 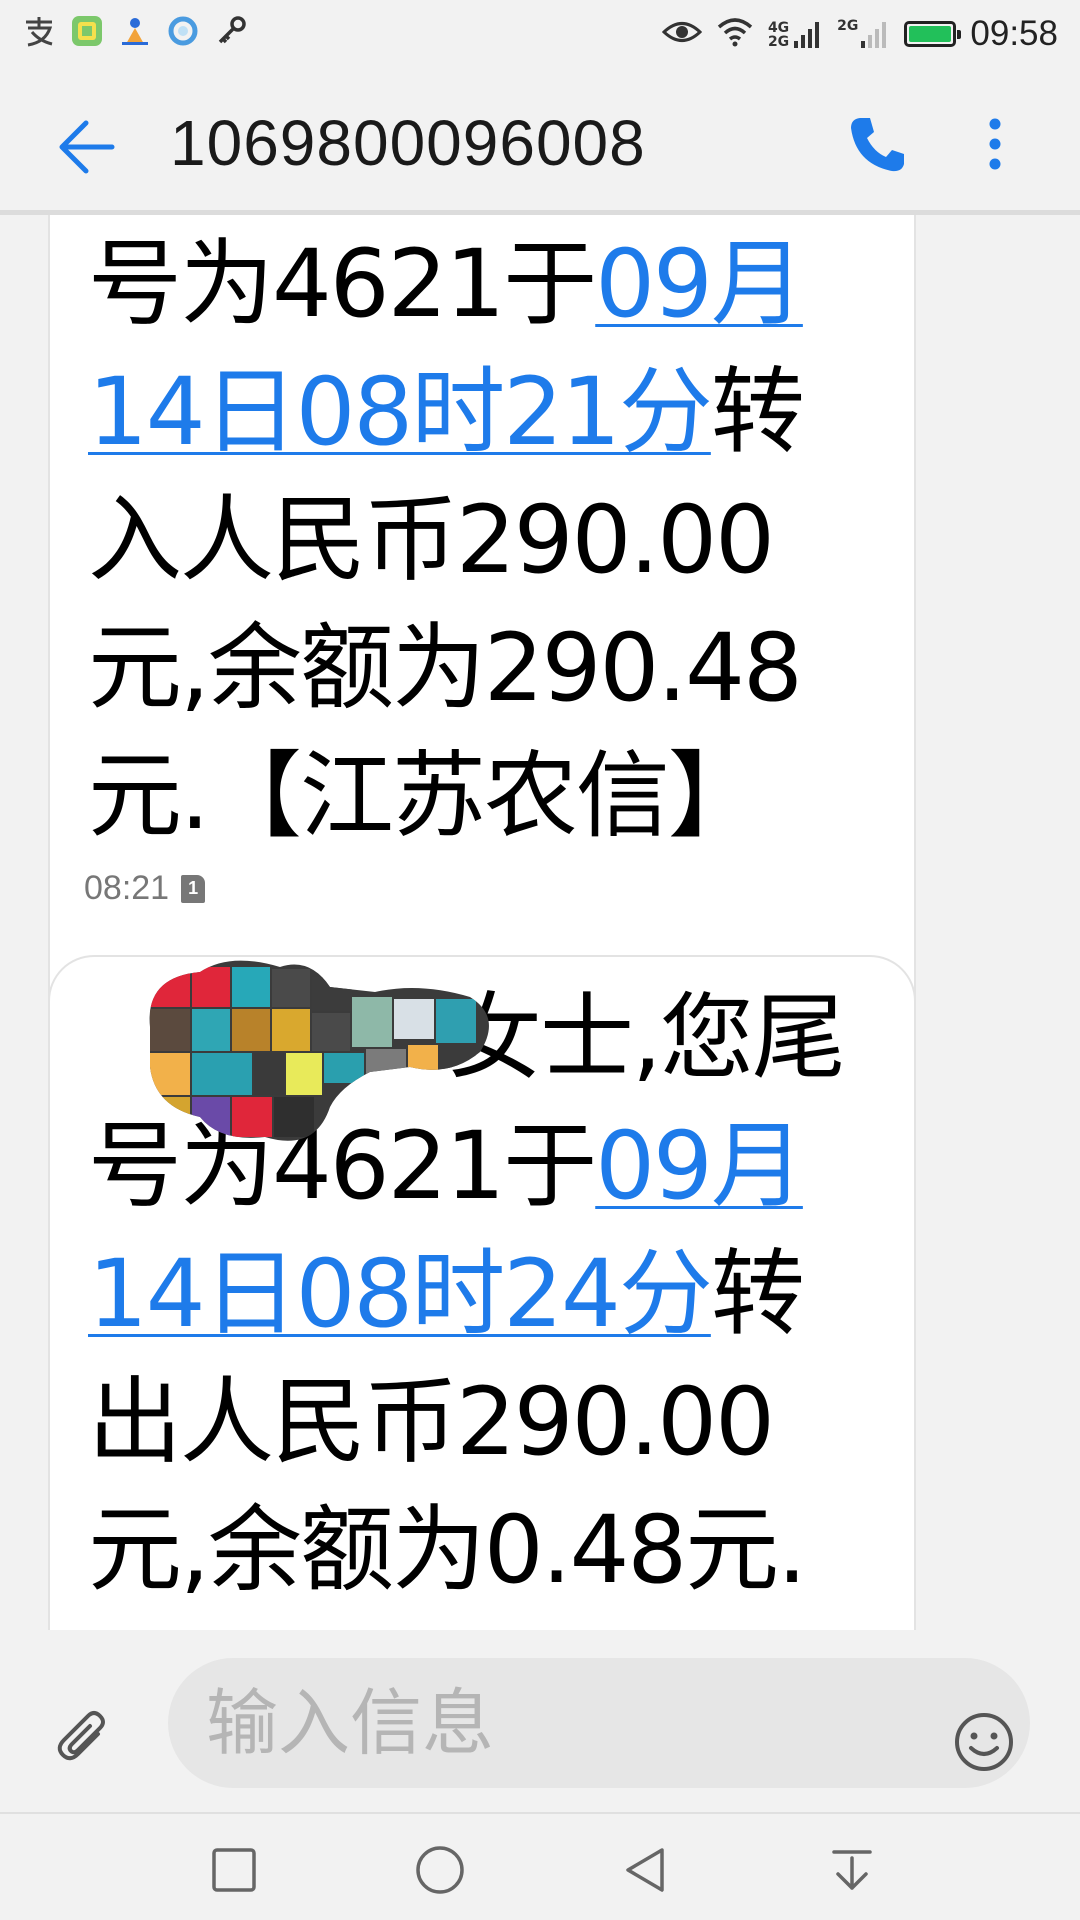 I want to click on compose-bar, so click(x=540, y=1721).